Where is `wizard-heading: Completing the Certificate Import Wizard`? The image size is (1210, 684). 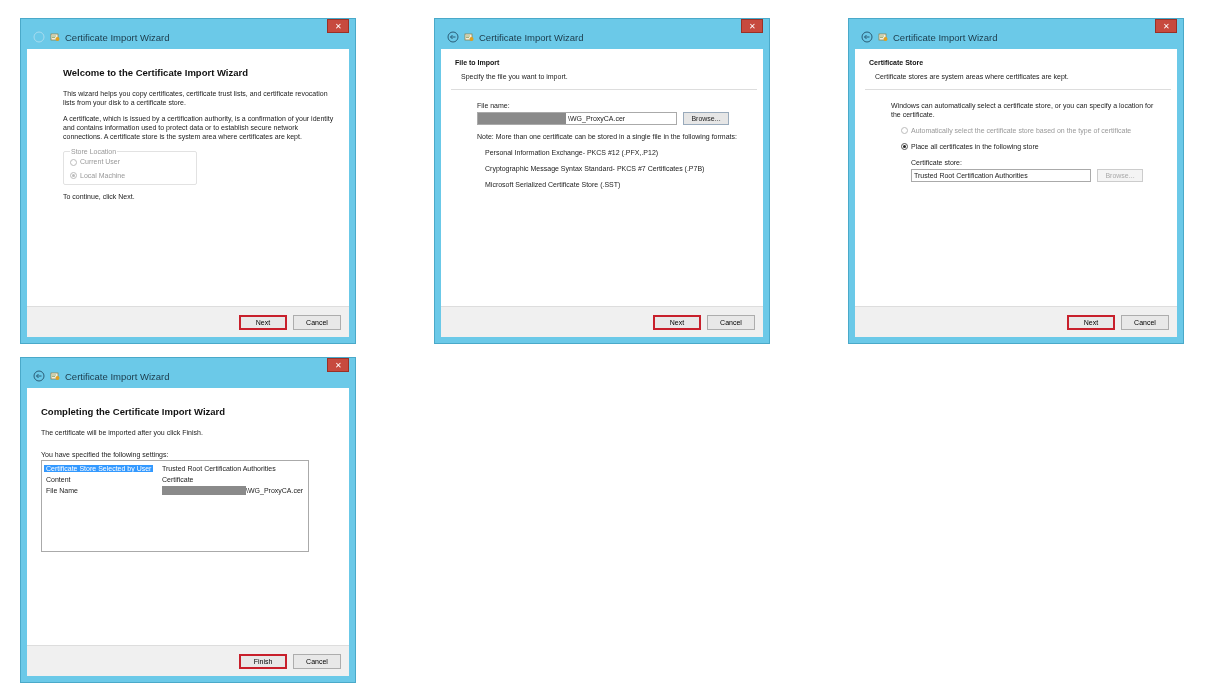
wizard-heading: Completing the Certificate Import Wizard is located at coordinates (134, 411).